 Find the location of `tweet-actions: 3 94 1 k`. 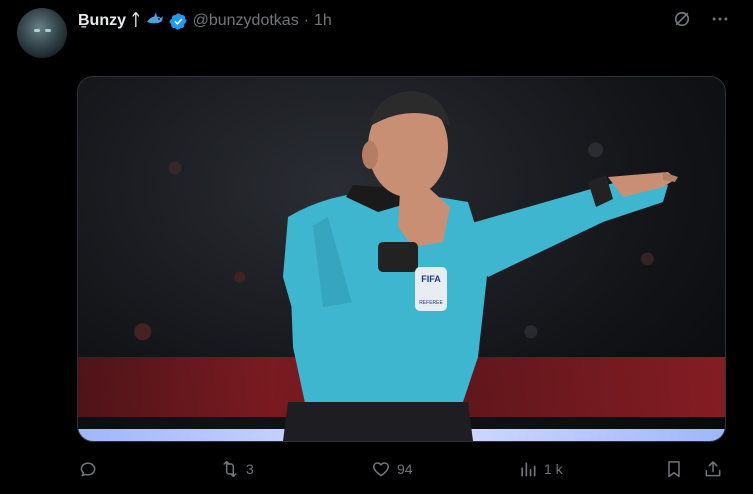

tweet-actions: 3 94 1 k is located at coordinates (376, 469).